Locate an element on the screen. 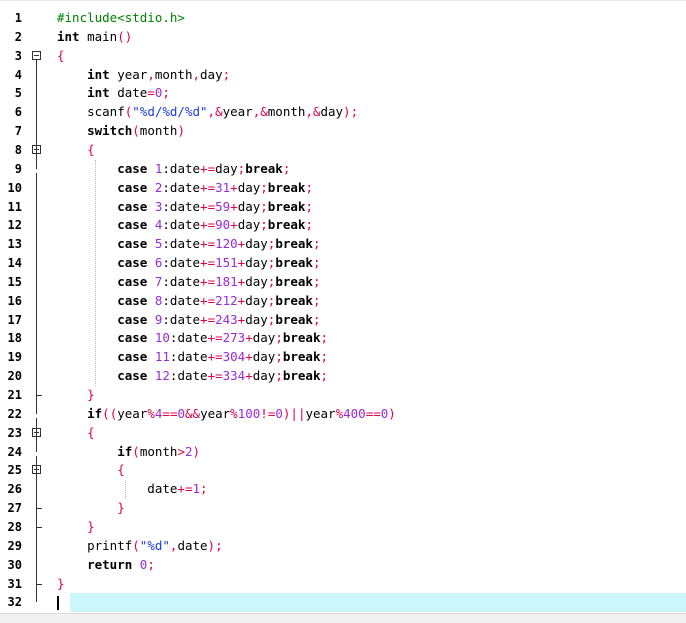  line-number: 17 is located at coordinates (14, 319).